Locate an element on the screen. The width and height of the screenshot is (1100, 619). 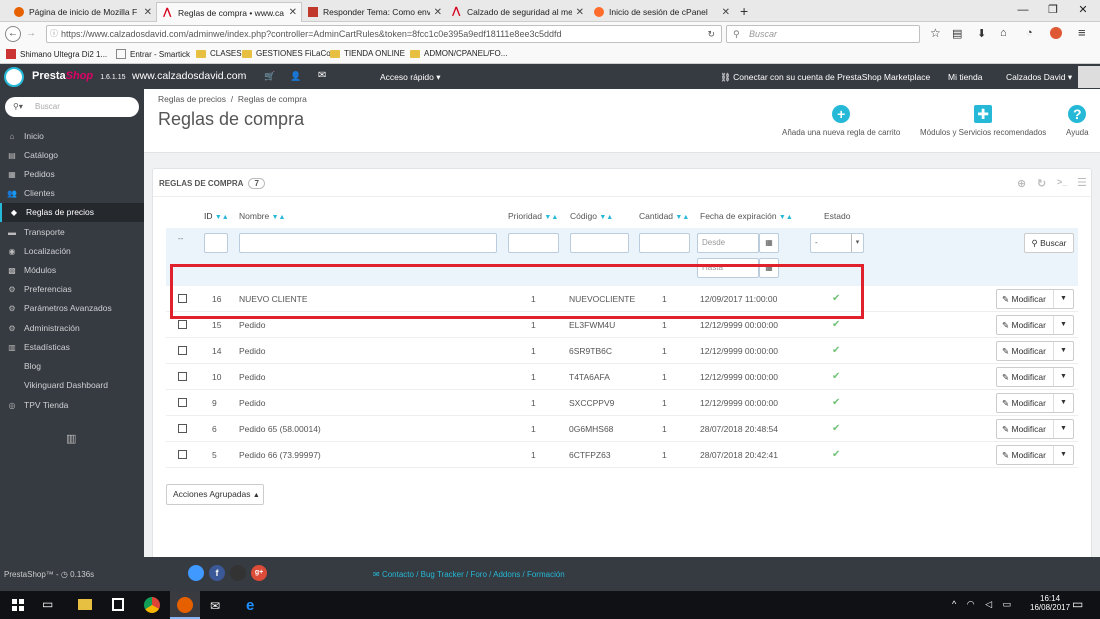
filter-fecha-hasta-input: Hasta is located at coordinates (728, 268).